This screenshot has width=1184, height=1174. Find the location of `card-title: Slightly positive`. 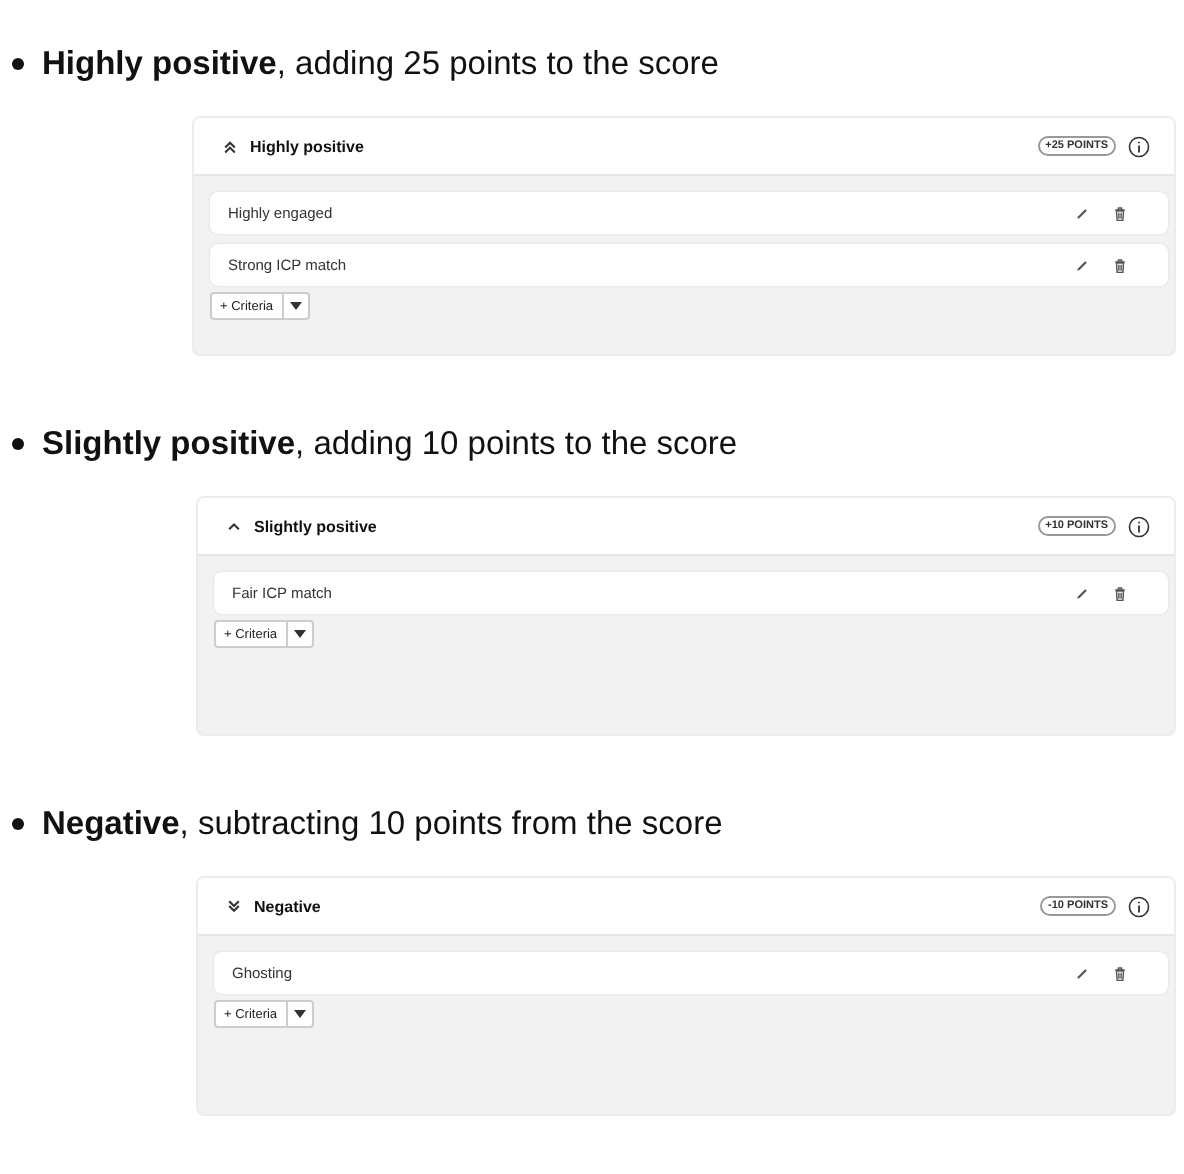

card-title: Slightly positive is located at coordinates (315, 526).